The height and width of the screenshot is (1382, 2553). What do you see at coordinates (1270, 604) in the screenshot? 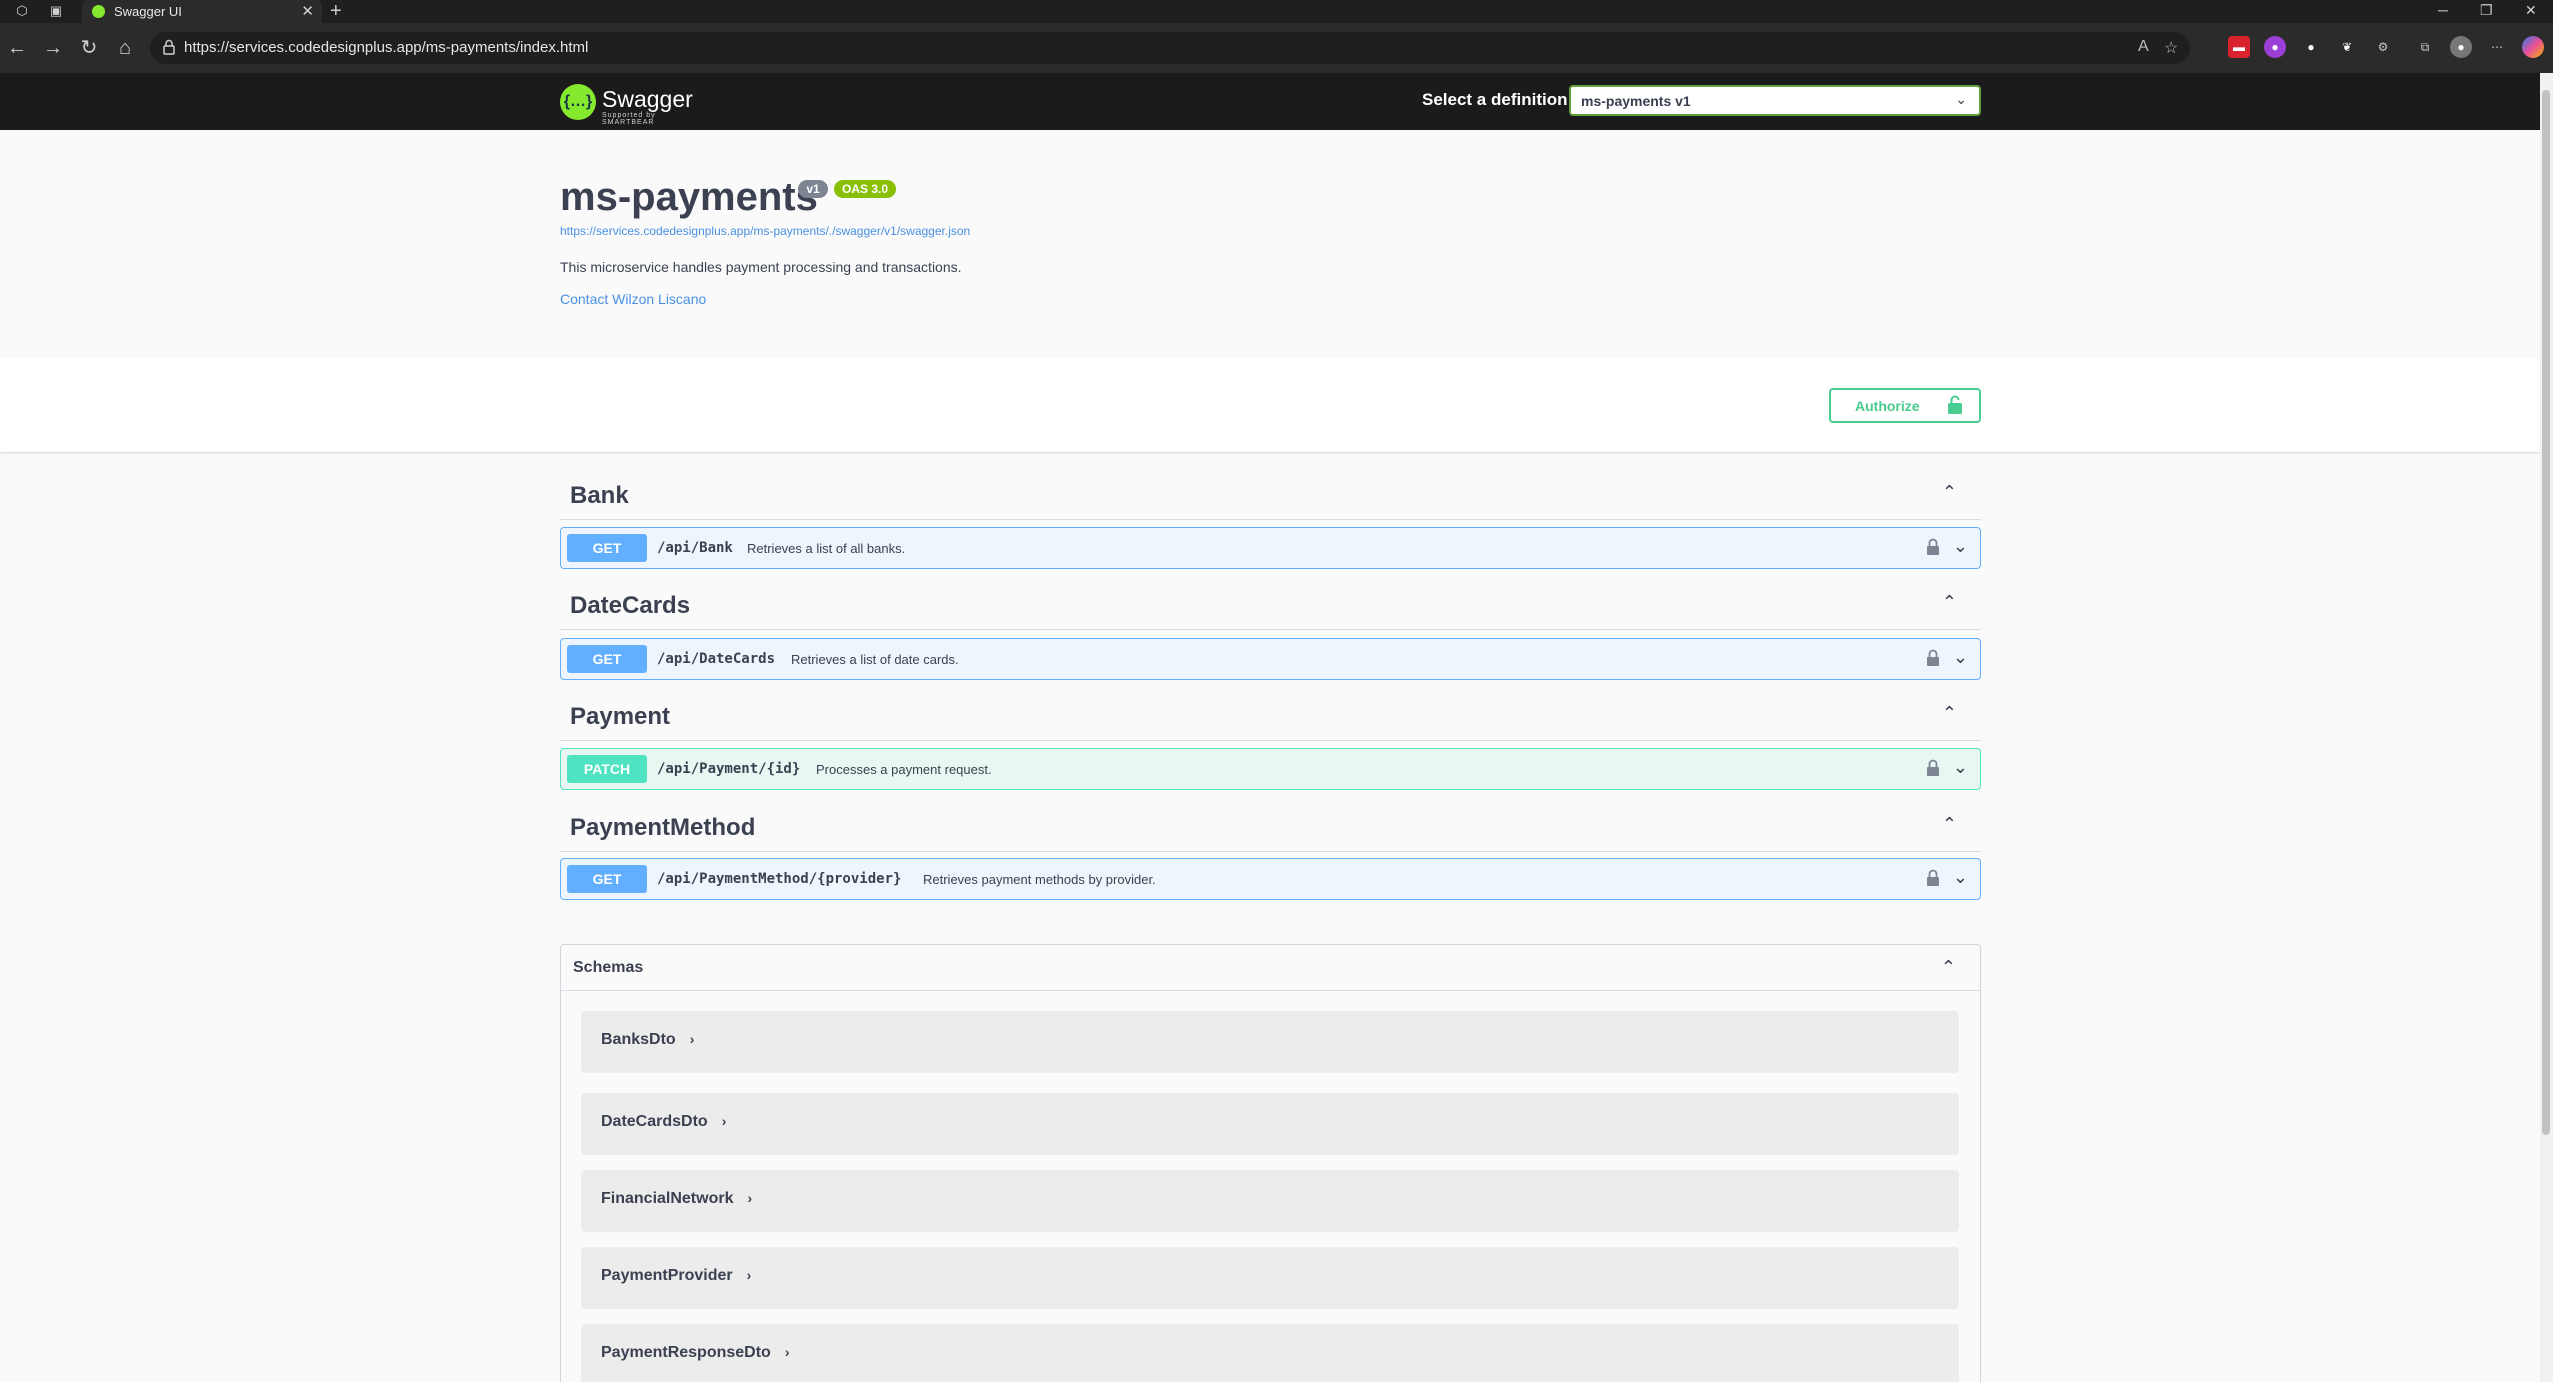
I see `tag-section-datecards: DateCards ⌃` at bounding box center [1270, 604].